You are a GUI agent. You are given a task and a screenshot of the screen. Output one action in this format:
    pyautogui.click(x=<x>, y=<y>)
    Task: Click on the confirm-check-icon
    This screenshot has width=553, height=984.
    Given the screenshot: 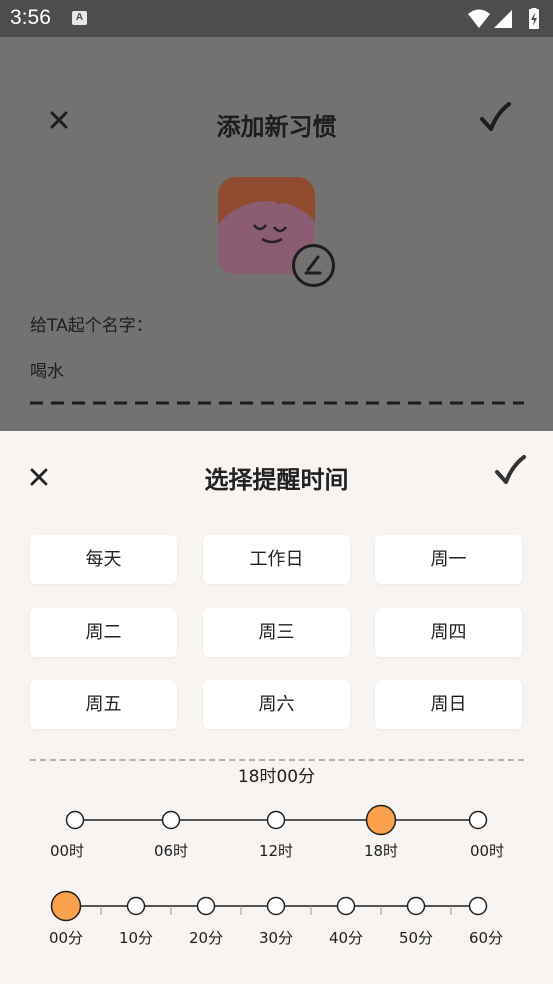 What is the action you would take?
    pyautogui.click(x=510, y=471)
    